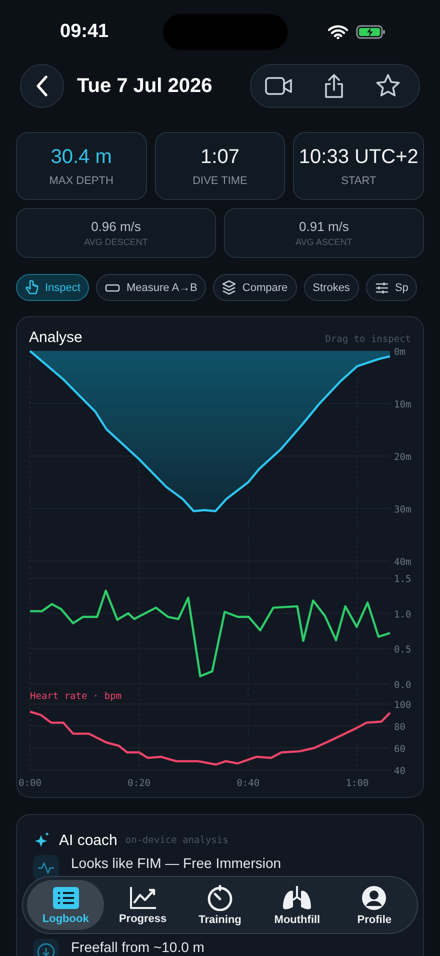 The width and height of the screenshot is (440, 956). I want to click on tab-bar-item: Profile, so click(375, 905).